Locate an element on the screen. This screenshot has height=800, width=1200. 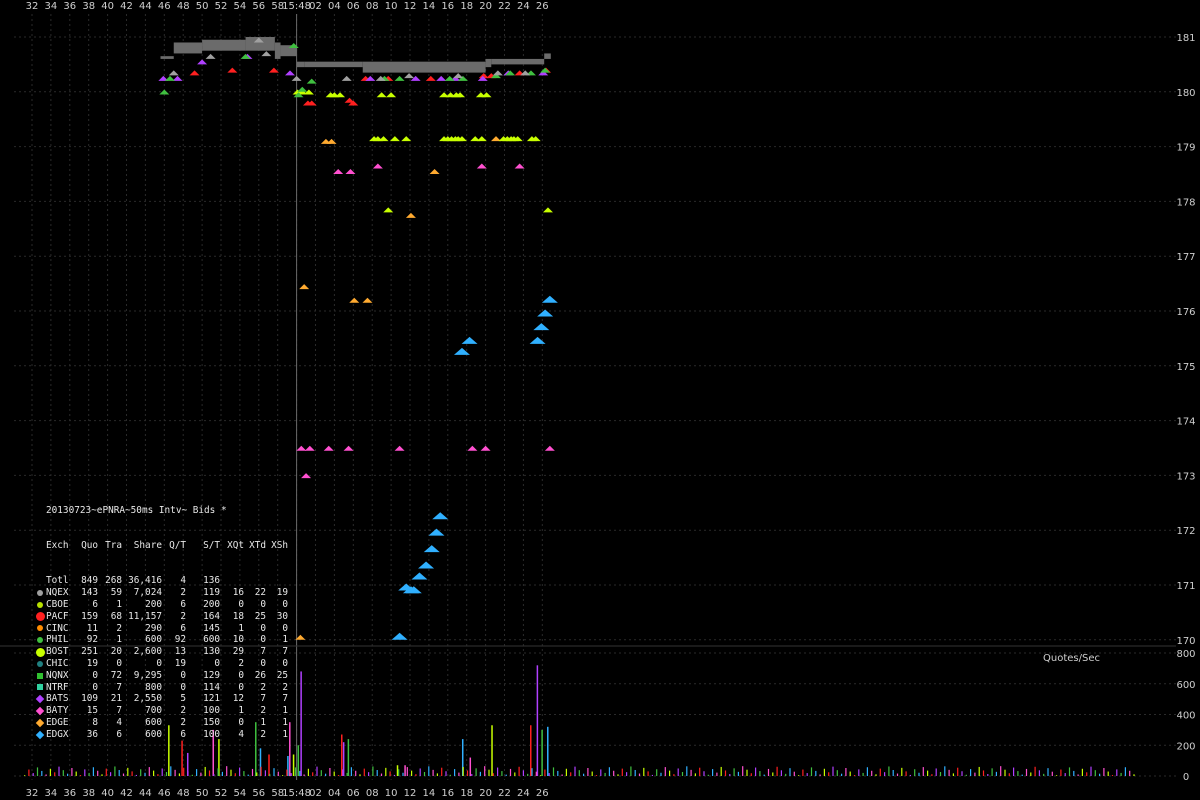
volume-tick-label: 400 is located at coordinates (1185, 716).